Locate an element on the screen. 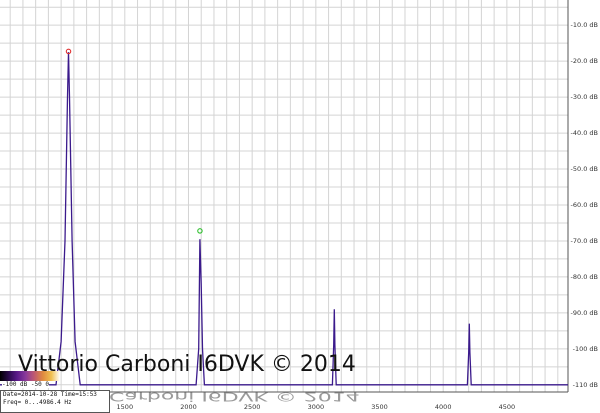  x-tick-label: 1500 is located at coordinates (125, 407).